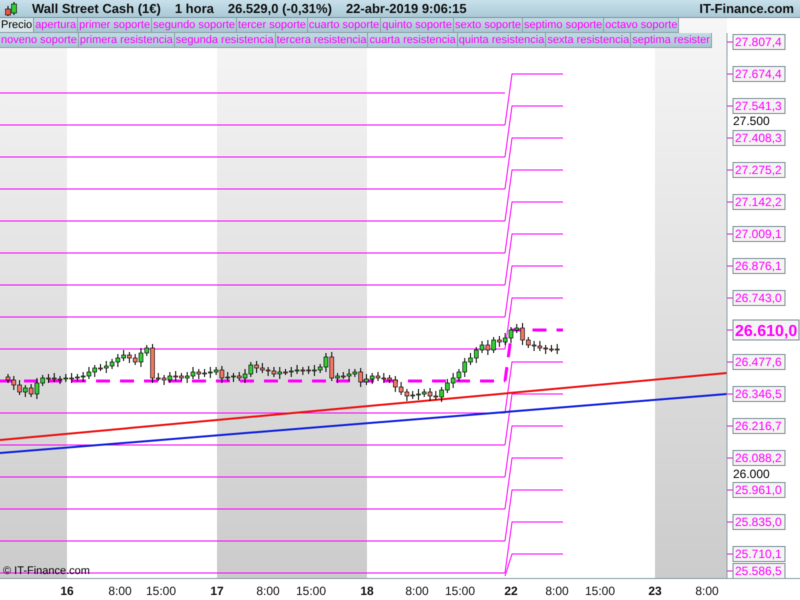 This screenshot has width=800, height=600. What do you see at coordinates (756, 170) in the screenshot?
I see `price-level-label: 27.275,2` at bounding box center [756, 170].